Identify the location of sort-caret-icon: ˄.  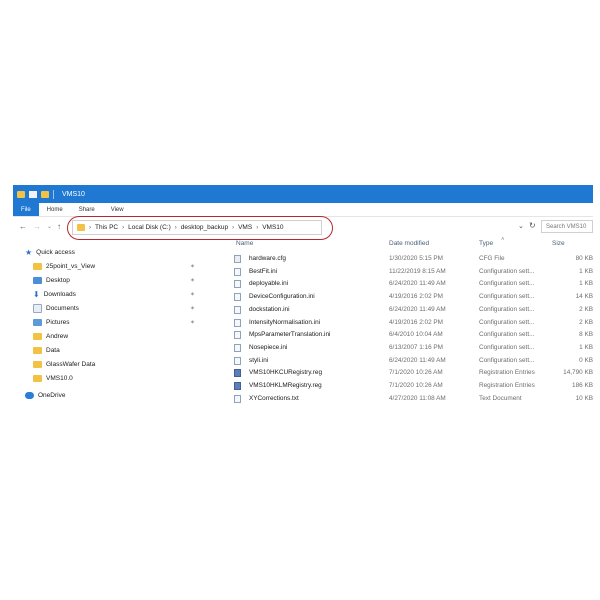
(503, 240).